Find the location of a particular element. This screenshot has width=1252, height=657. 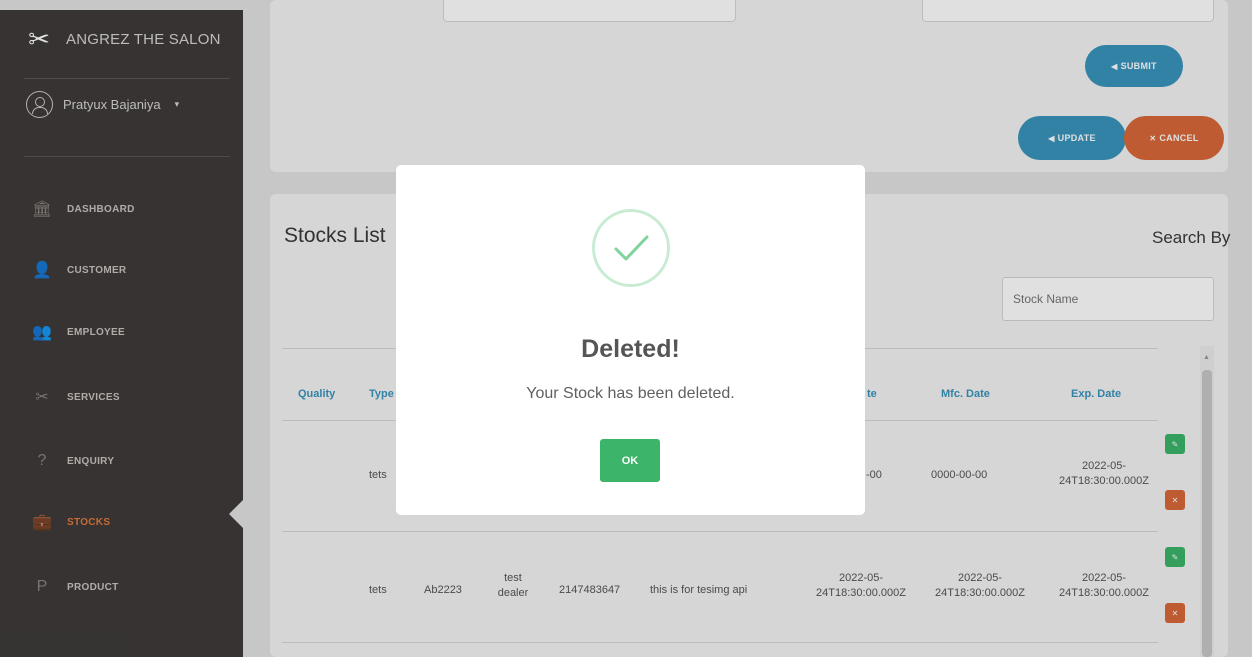

success-check-icon is located at coordinates (631, 248).